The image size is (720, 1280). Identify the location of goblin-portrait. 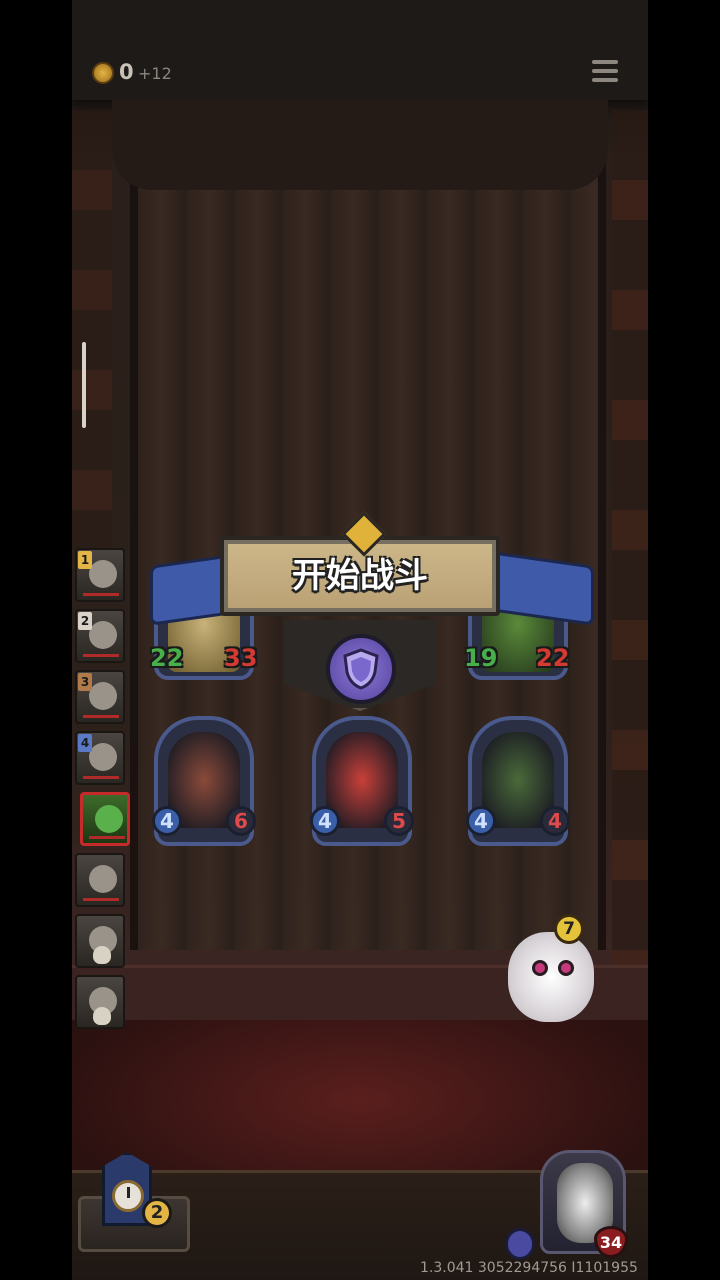
(109, 819).